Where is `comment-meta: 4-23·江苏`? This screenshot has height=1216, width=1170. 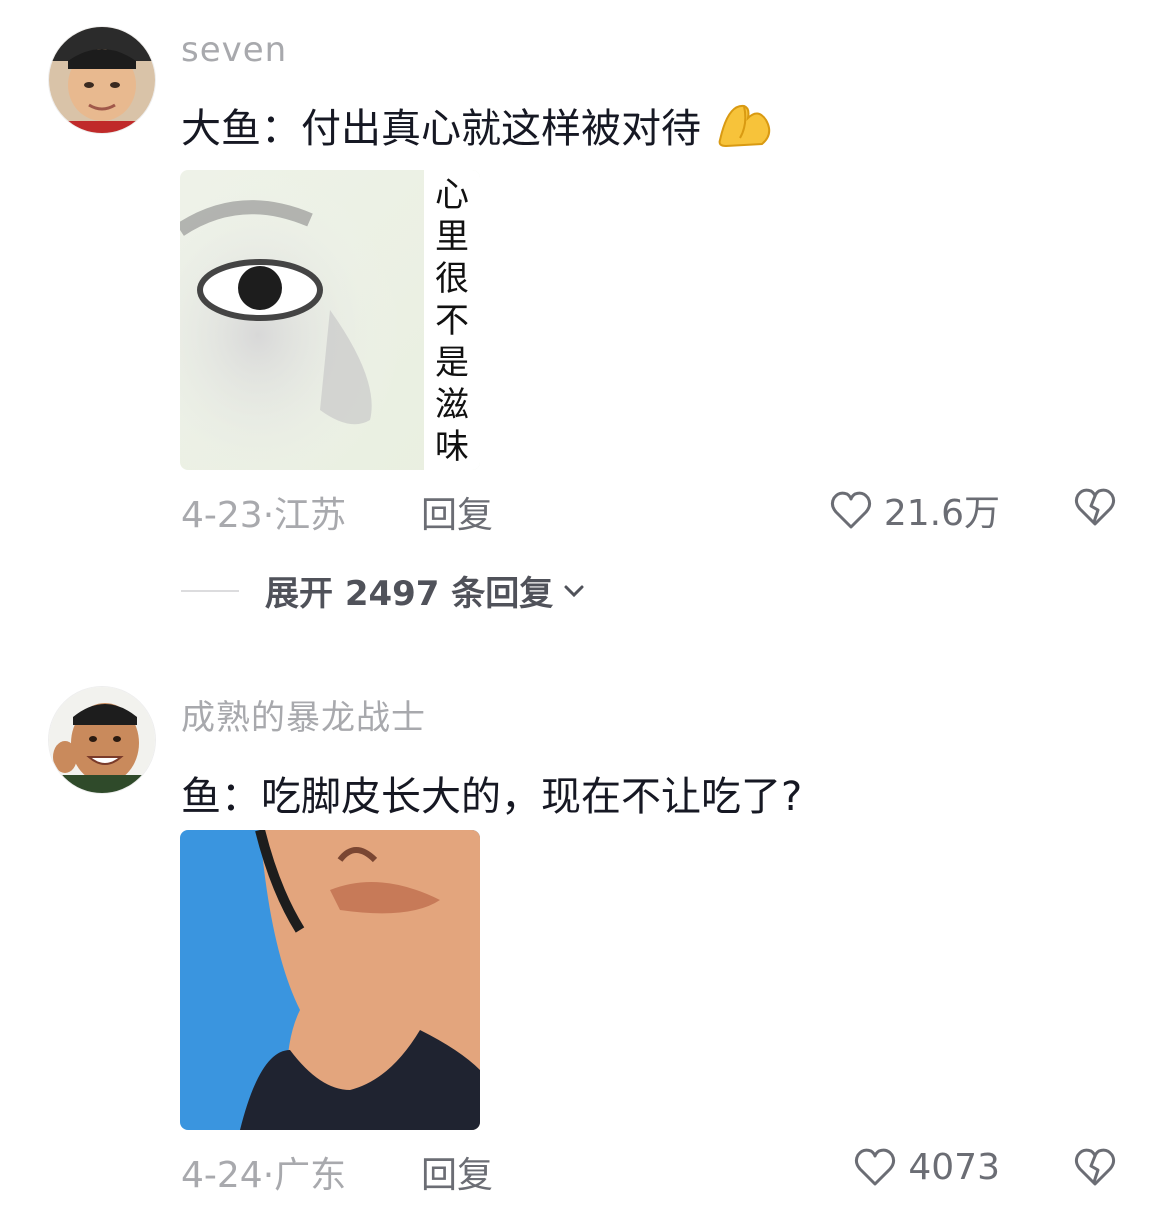
comment-meta: 4-23·江苏 is located at coordinates (263, 512).